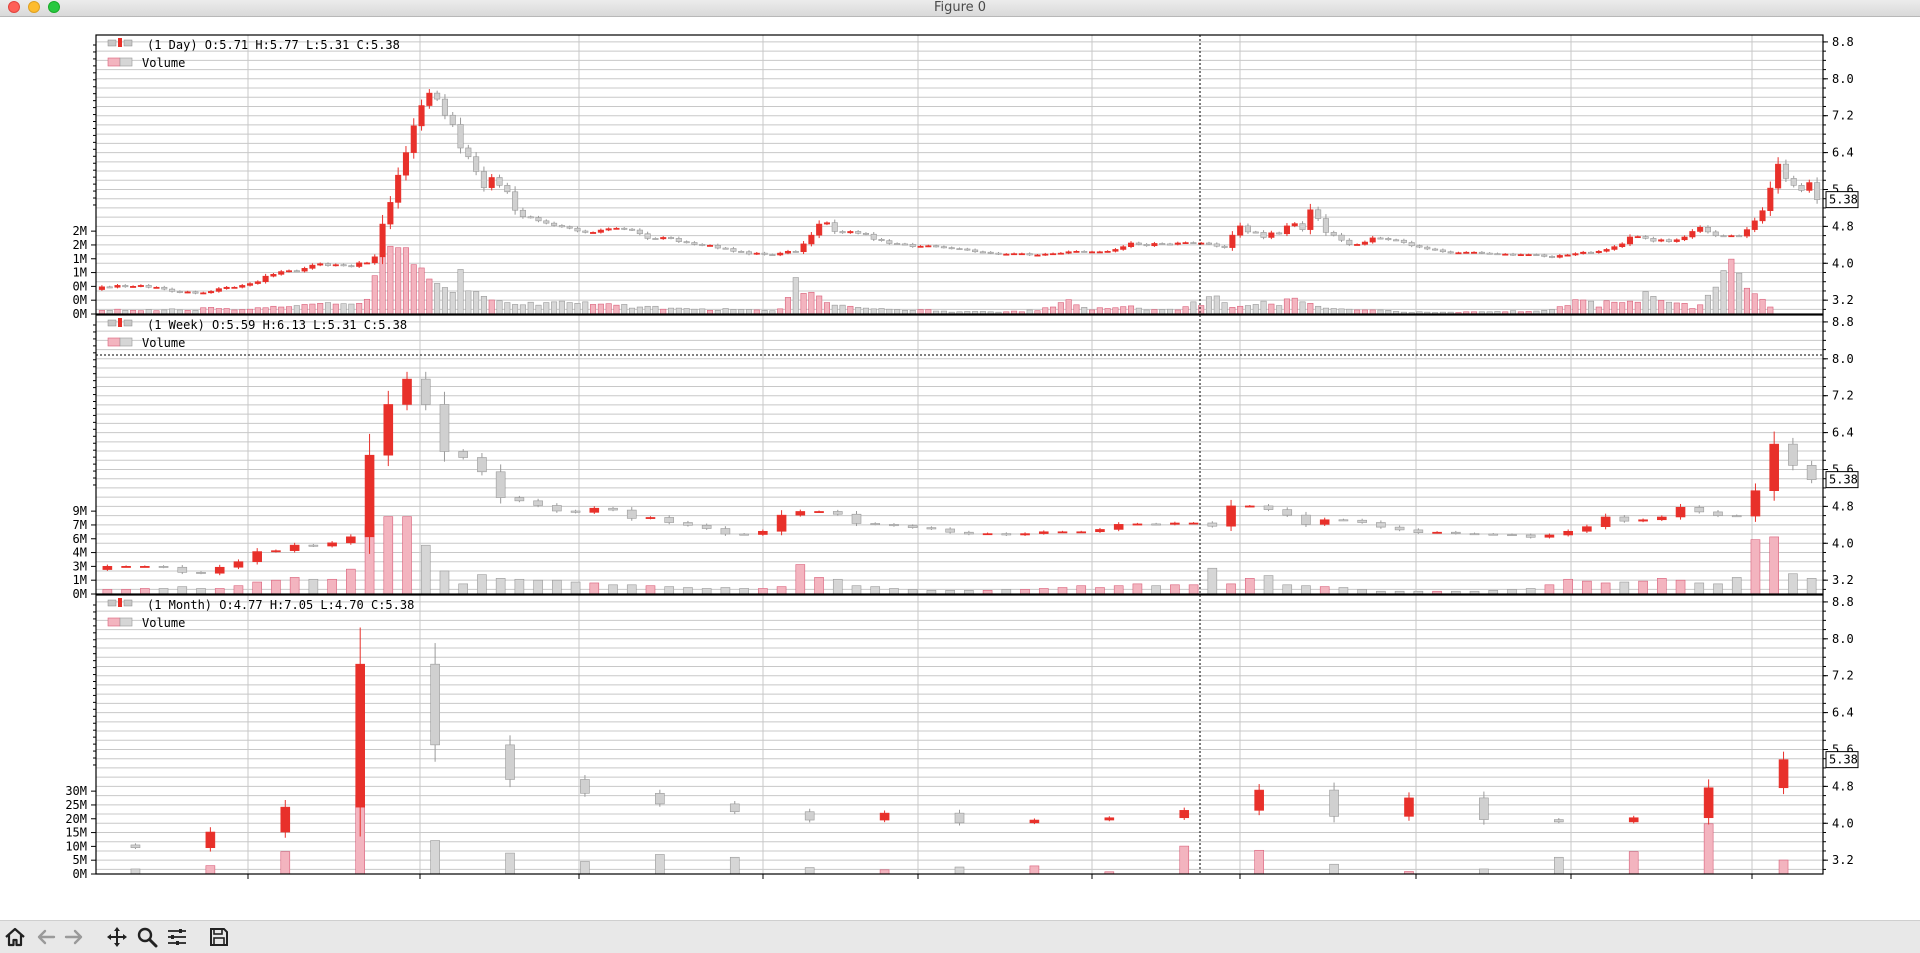 Image resolution: width=1920 pixels, height=953 pixels. Describe the element at coordinates (1843, 200) in the screenshot. I see `last-price-label: 5.38` at that location.